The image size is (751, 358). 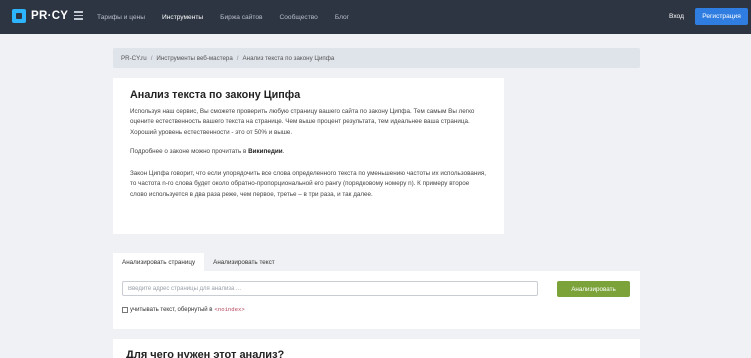 What do you see at coordinates (189, 151) in the screenshot?
I see `wiki-text: Подробнее о законе можно прочитать в` at bounding box center [189, 151].